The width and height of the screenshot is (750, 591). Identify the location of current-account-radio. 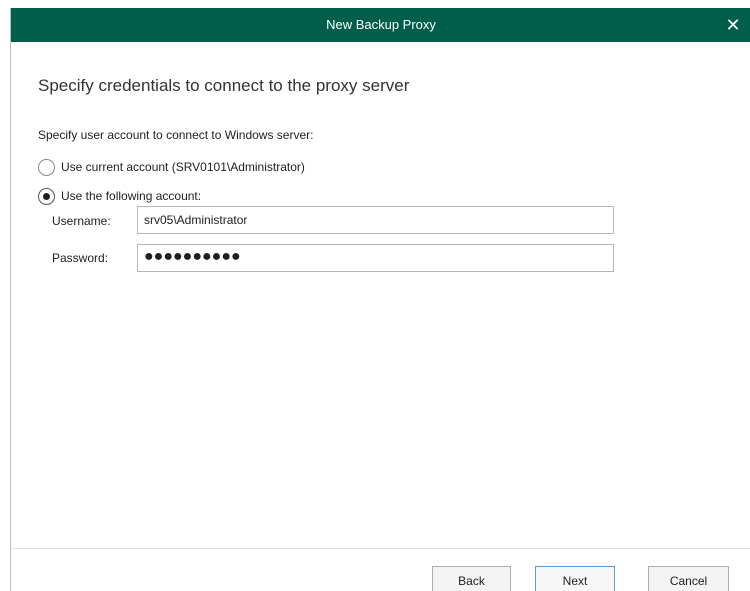
(46, 167).